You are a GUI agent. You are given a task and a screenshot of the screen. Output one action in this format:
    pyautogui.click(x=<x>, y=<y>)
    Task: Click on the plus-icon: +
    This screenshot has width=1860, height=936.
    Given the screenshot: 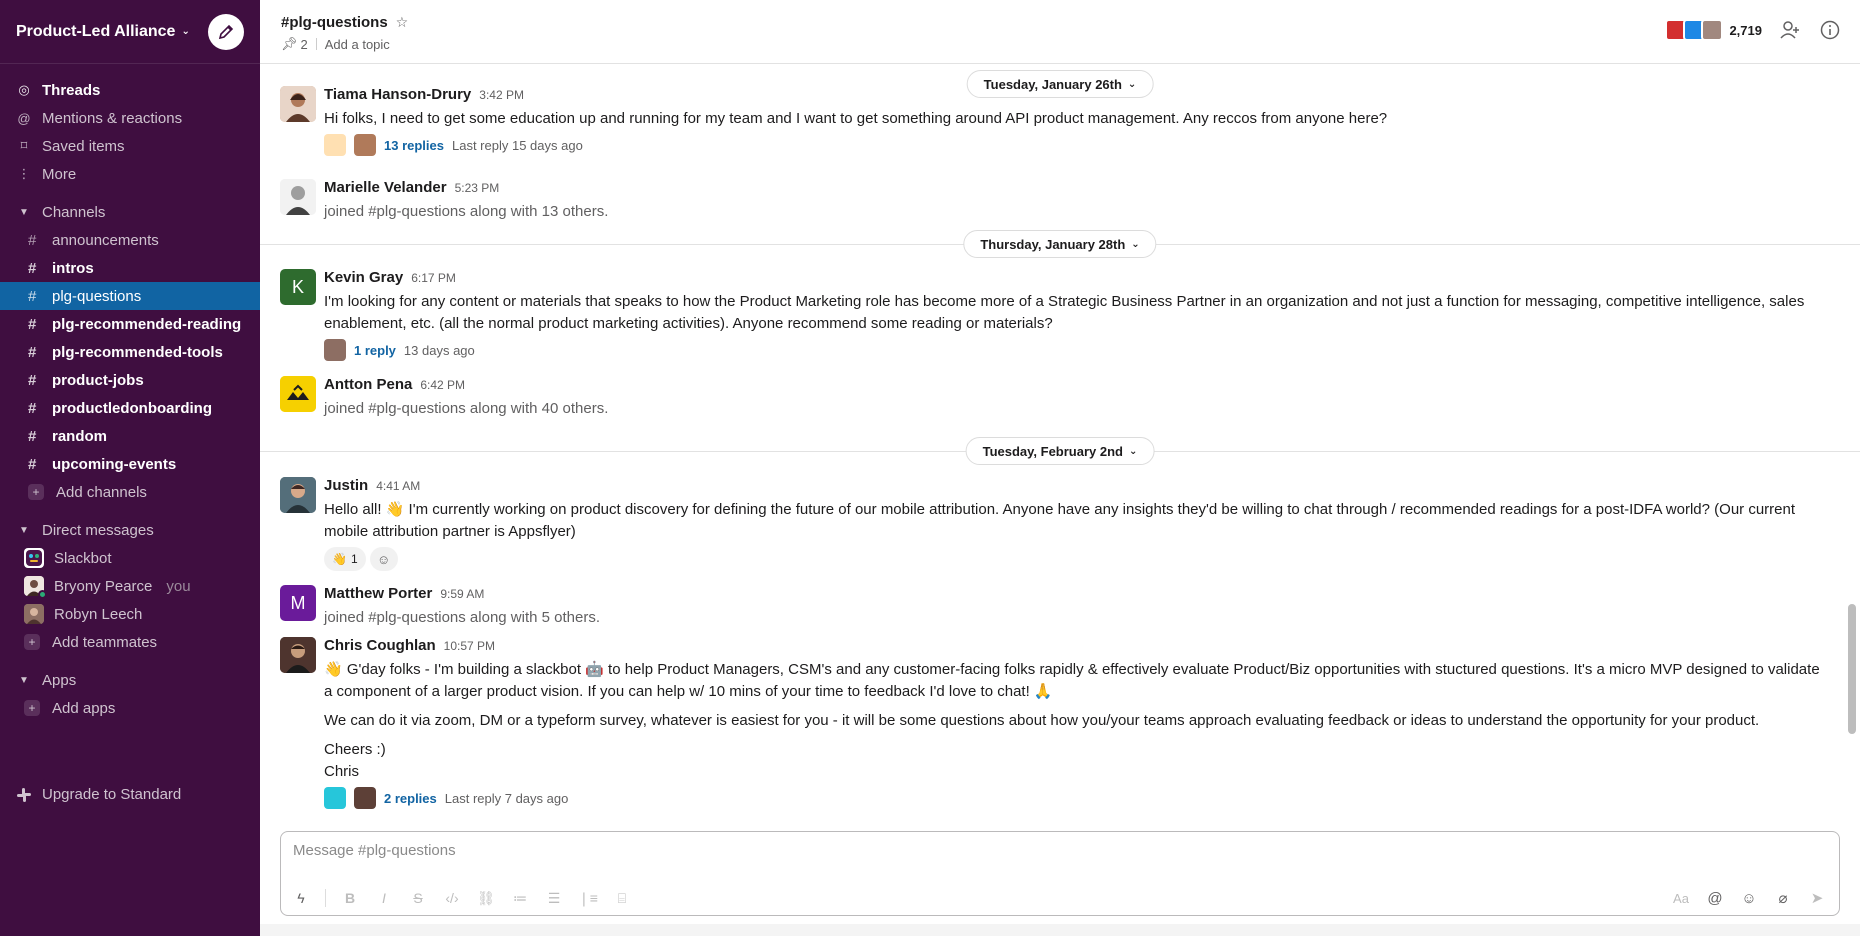 What is the action you would take?
    pyautogui.click(x=32, y=642)
    